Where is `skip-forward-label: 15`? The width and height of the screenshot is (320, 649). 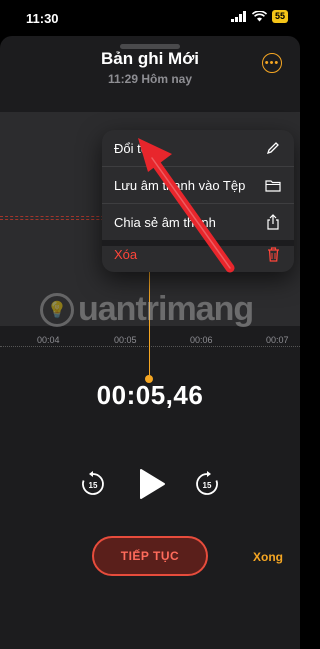
skip-forward-label: 15 is located at coordinates (207, 485).